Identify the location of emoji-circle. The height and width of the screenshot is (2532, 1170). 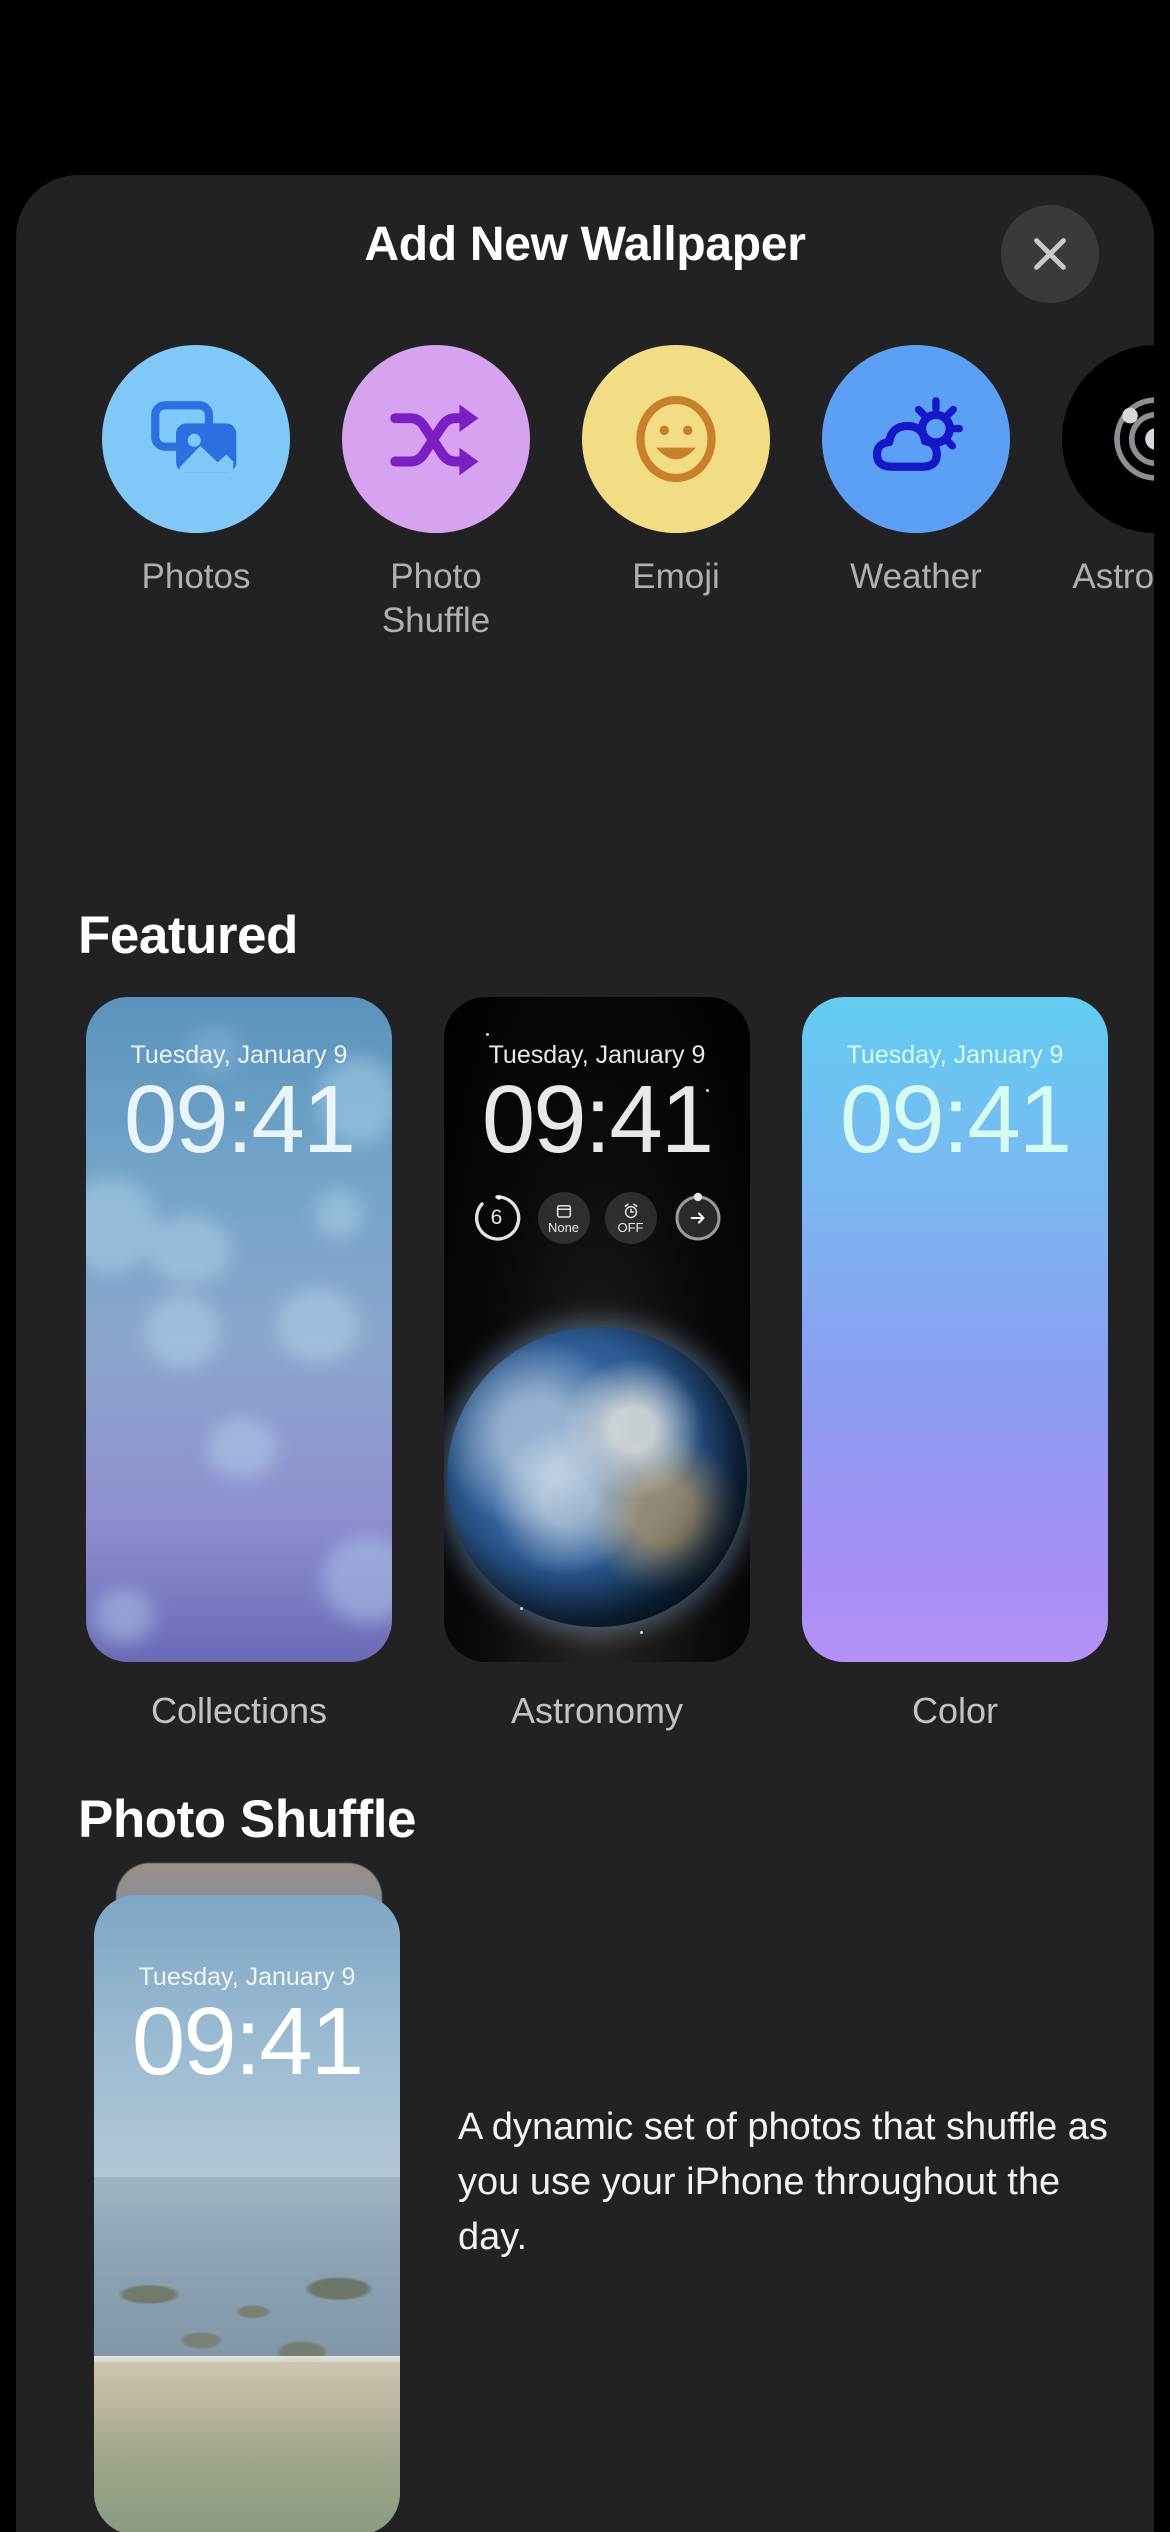
(676, 439).